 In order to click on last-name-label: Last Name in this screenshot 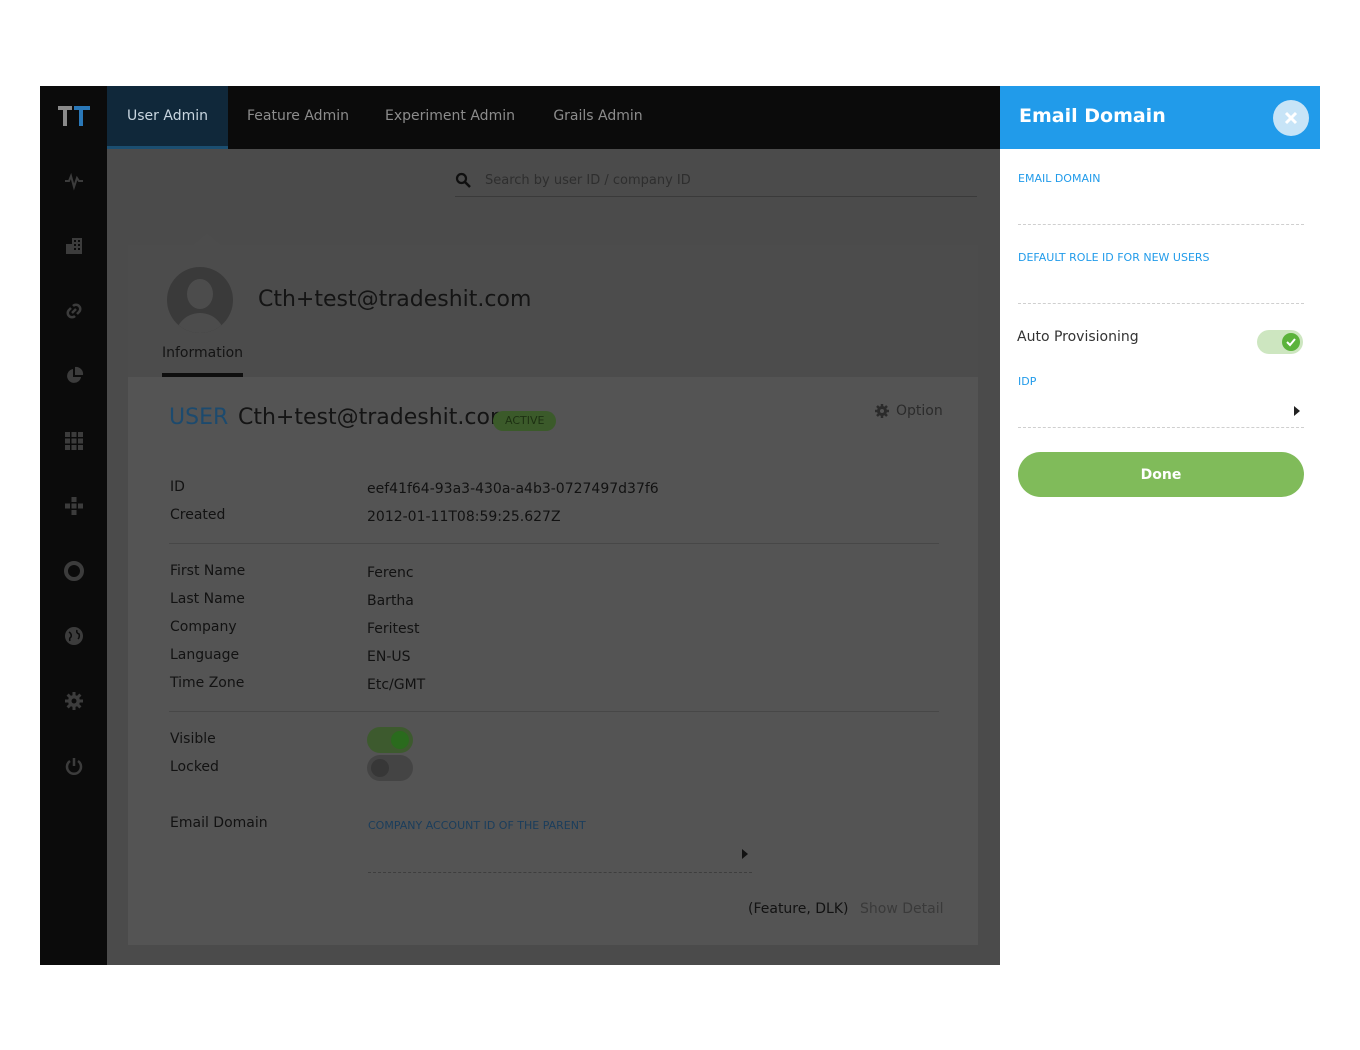, I will do `click(207, 599)`.